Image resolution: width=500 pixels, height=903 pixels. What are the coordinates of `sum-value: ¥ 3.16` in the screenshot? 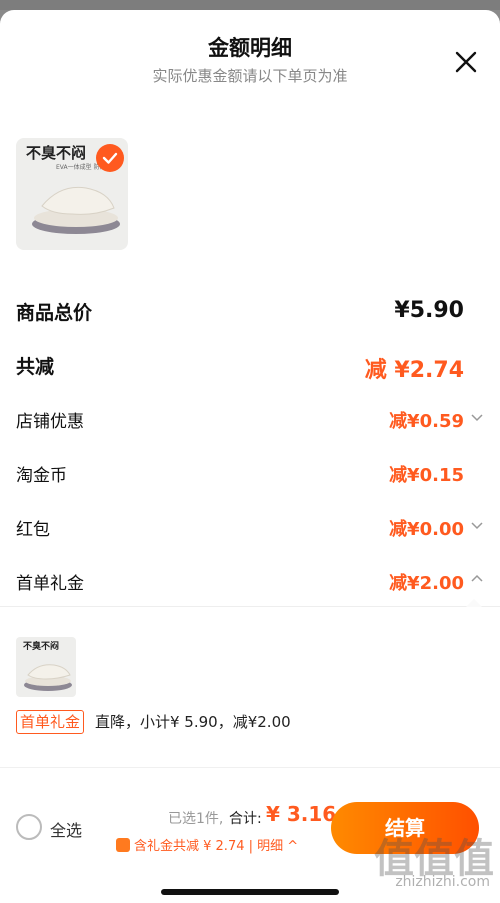 It's located at (301, 814).